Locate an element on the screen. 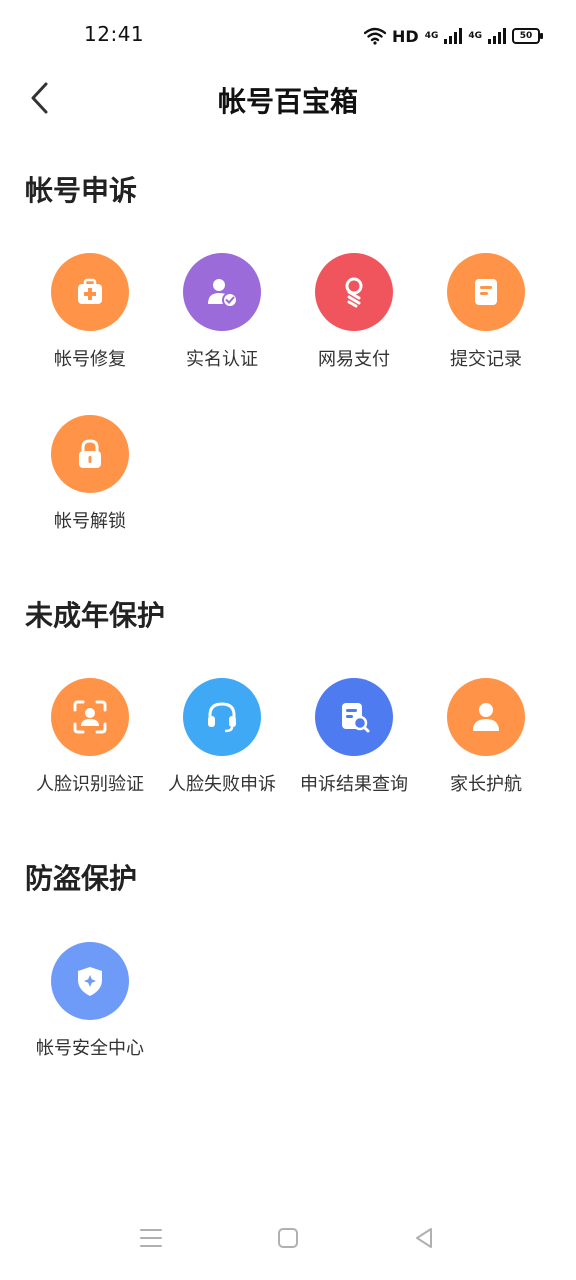 This screenshot has width=576, height=1280. face-scan-icon is located at coordinates (90, 717).